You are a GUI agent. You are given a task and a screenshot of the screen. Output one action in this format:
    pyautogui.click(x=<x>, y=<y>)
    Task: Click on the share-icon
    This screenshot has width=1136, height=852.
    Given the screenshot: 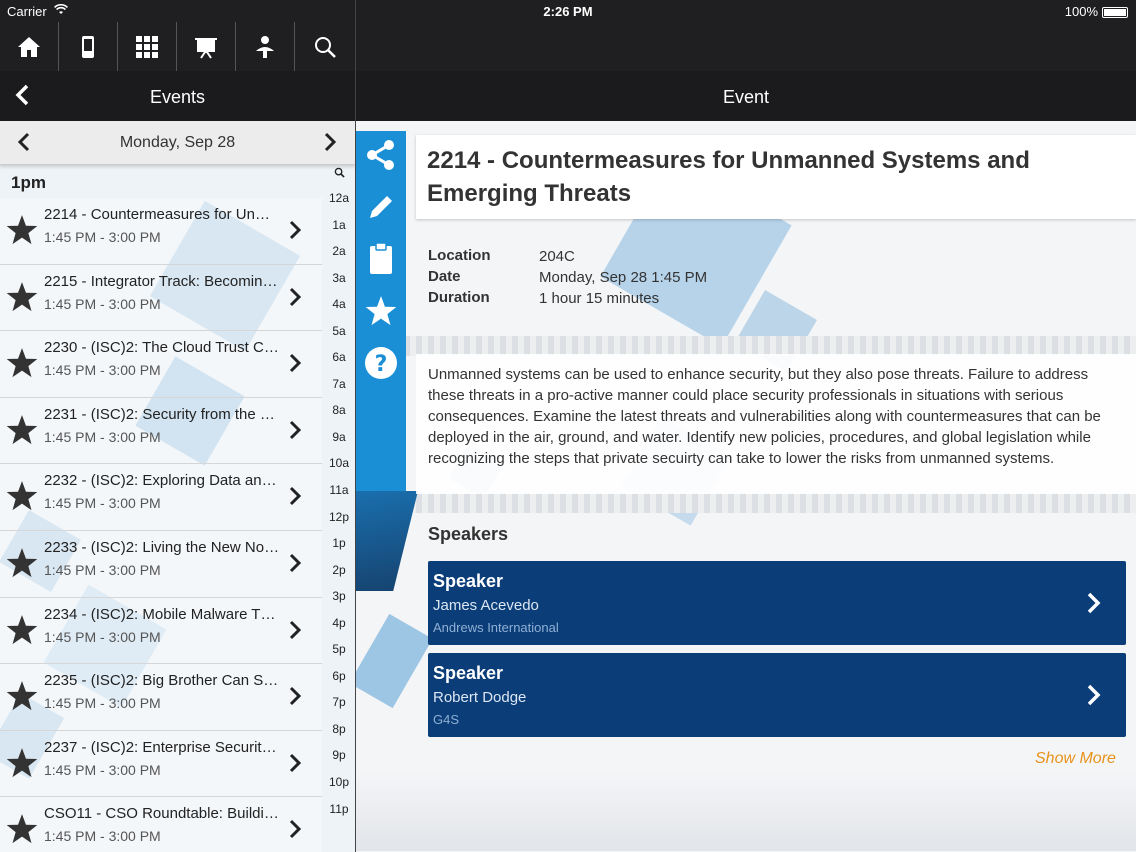 What is the action you would take?
    pyautogui.click(x=381, y=157)
    